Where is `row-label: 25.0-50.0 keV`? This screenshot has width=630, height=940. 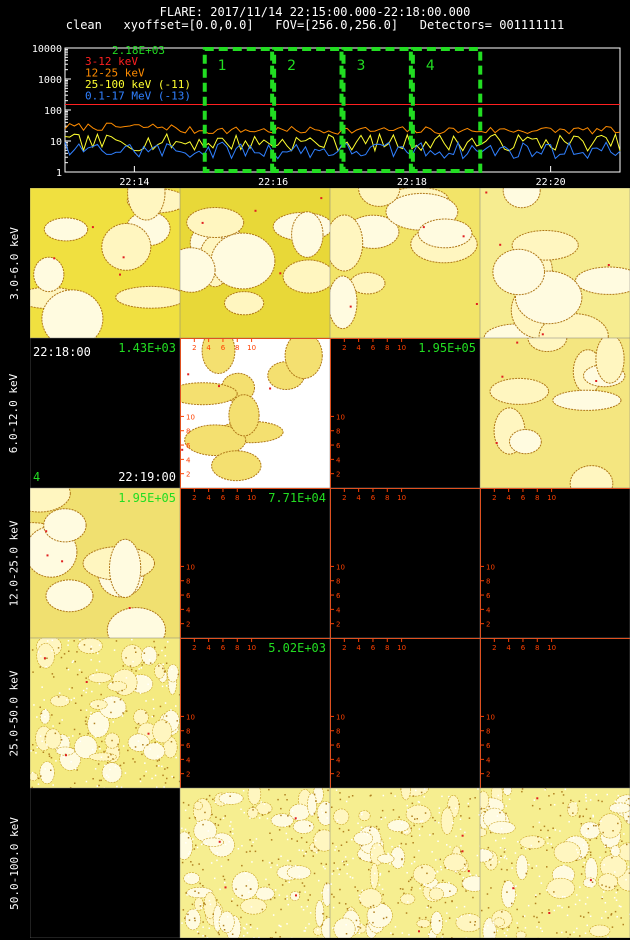
row-label: 25.0-50.0 keV is located at coordinates (14, 713).